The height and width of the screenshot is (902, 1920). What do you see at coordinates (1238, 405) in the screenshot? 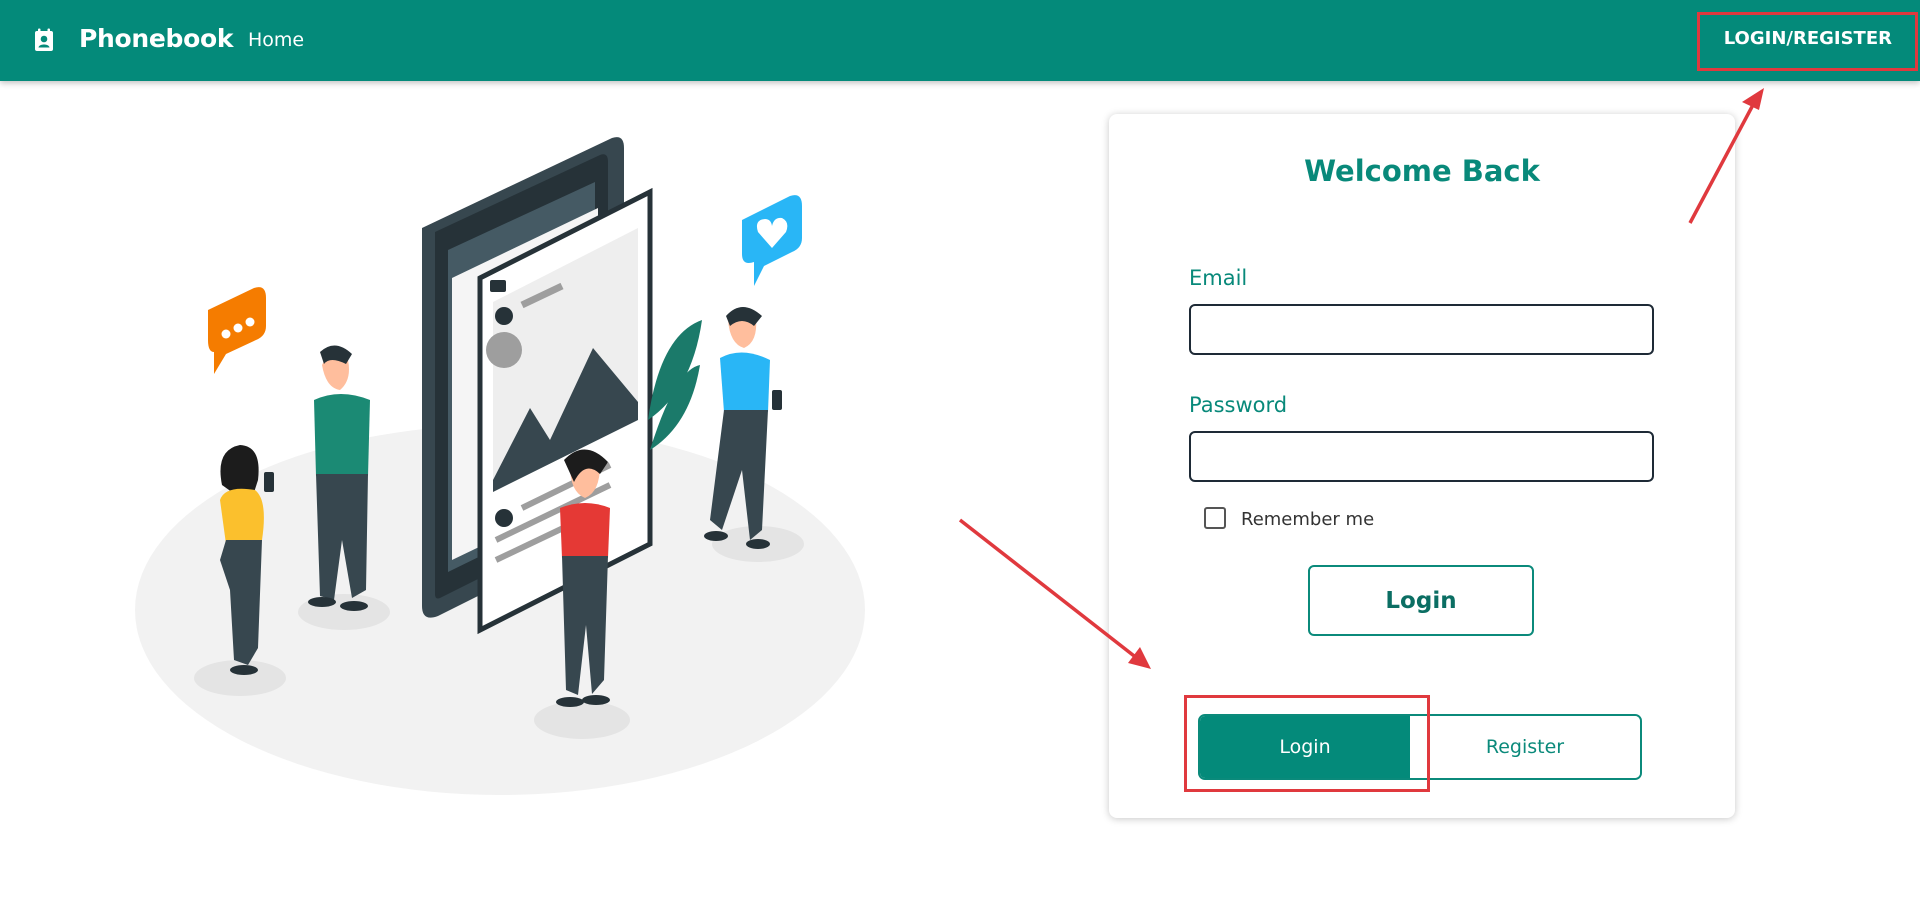
I see `password-label: Password` at bounding box center [1238, 405].